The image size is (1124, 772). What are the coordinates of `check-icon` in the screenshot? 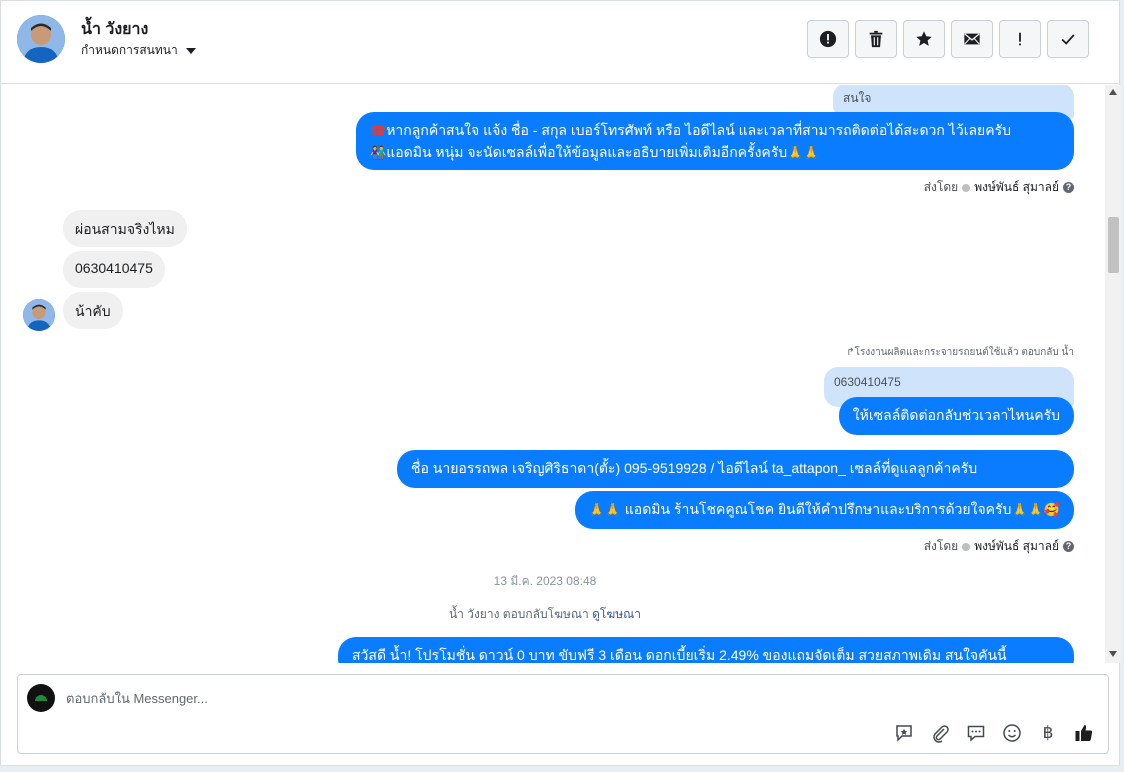 It's located at (1068, 39).